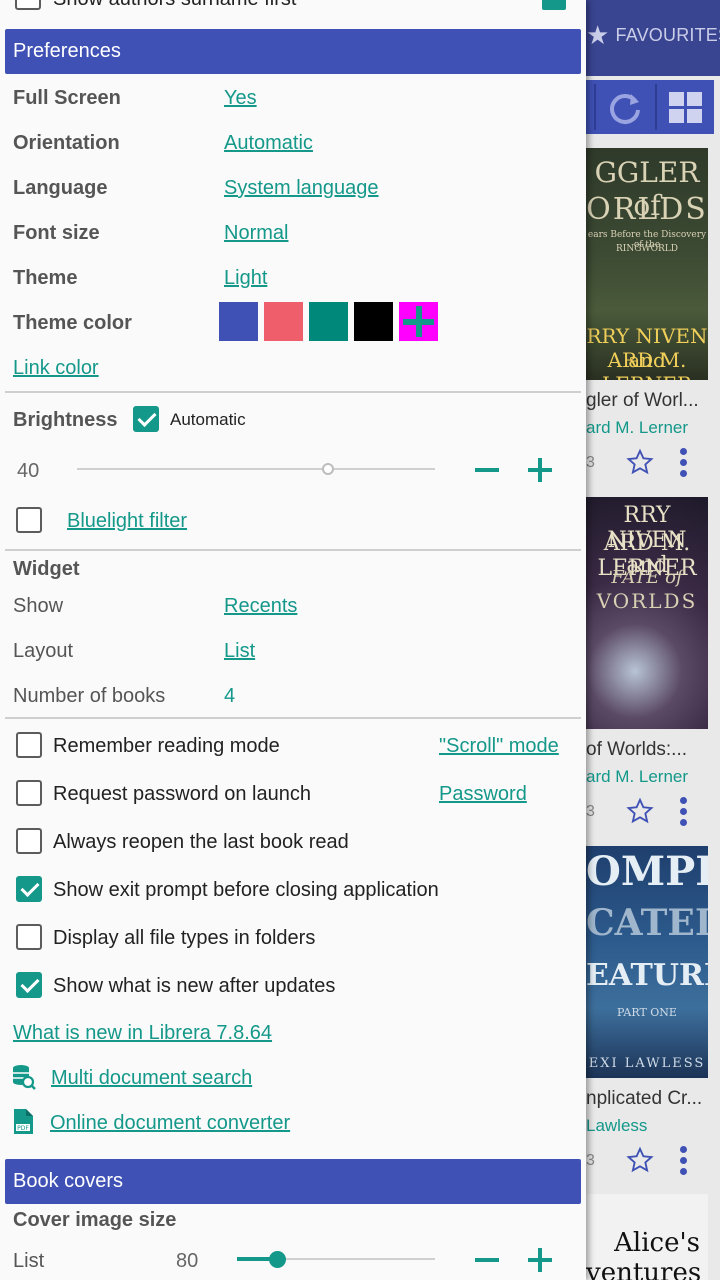 The image size is (720, 1280). What do you see at coordinates (89, 696) in the screenshot?
I see `widget-books-label: Number of books` at bounding box center [89, 696].